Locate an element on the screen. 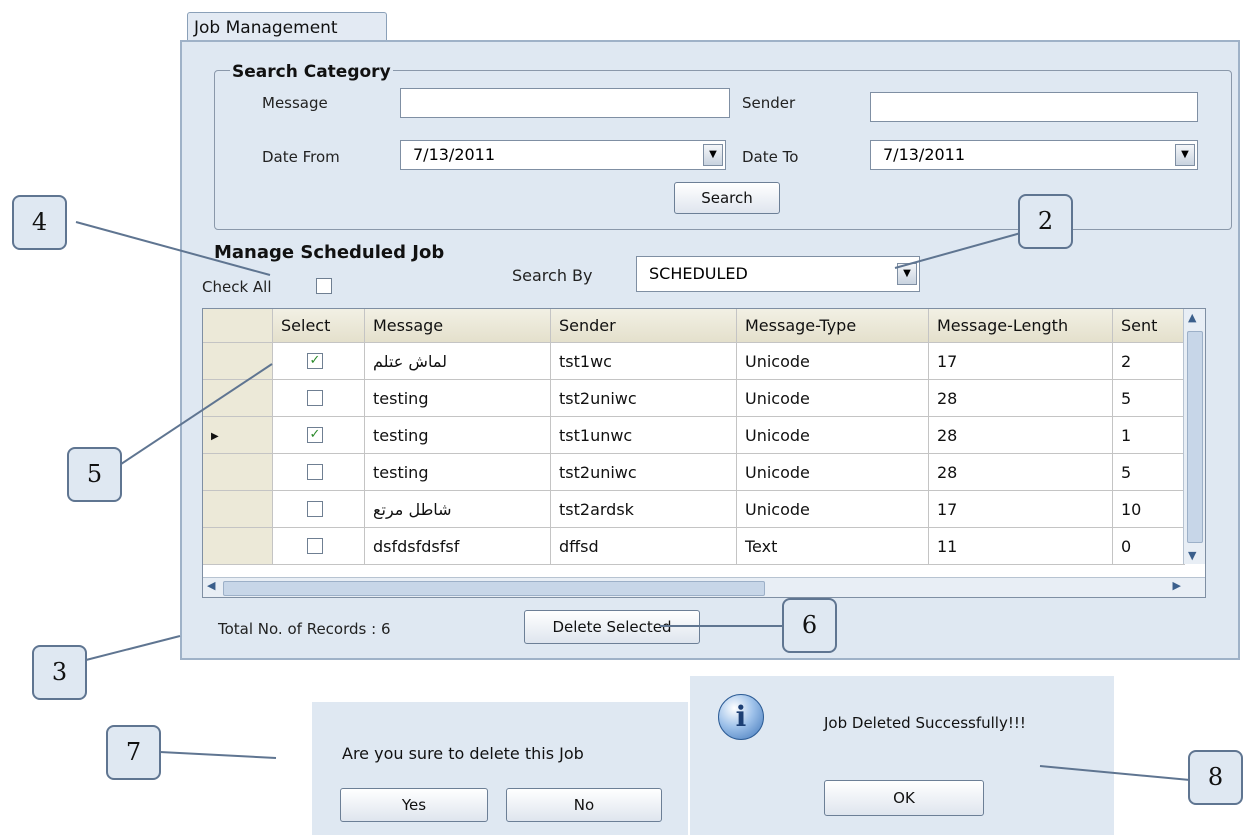 This screenshot has width=1254, height=835. vertical-scrollbar: ▲ ▼ is located at coordinates (1194, 436).